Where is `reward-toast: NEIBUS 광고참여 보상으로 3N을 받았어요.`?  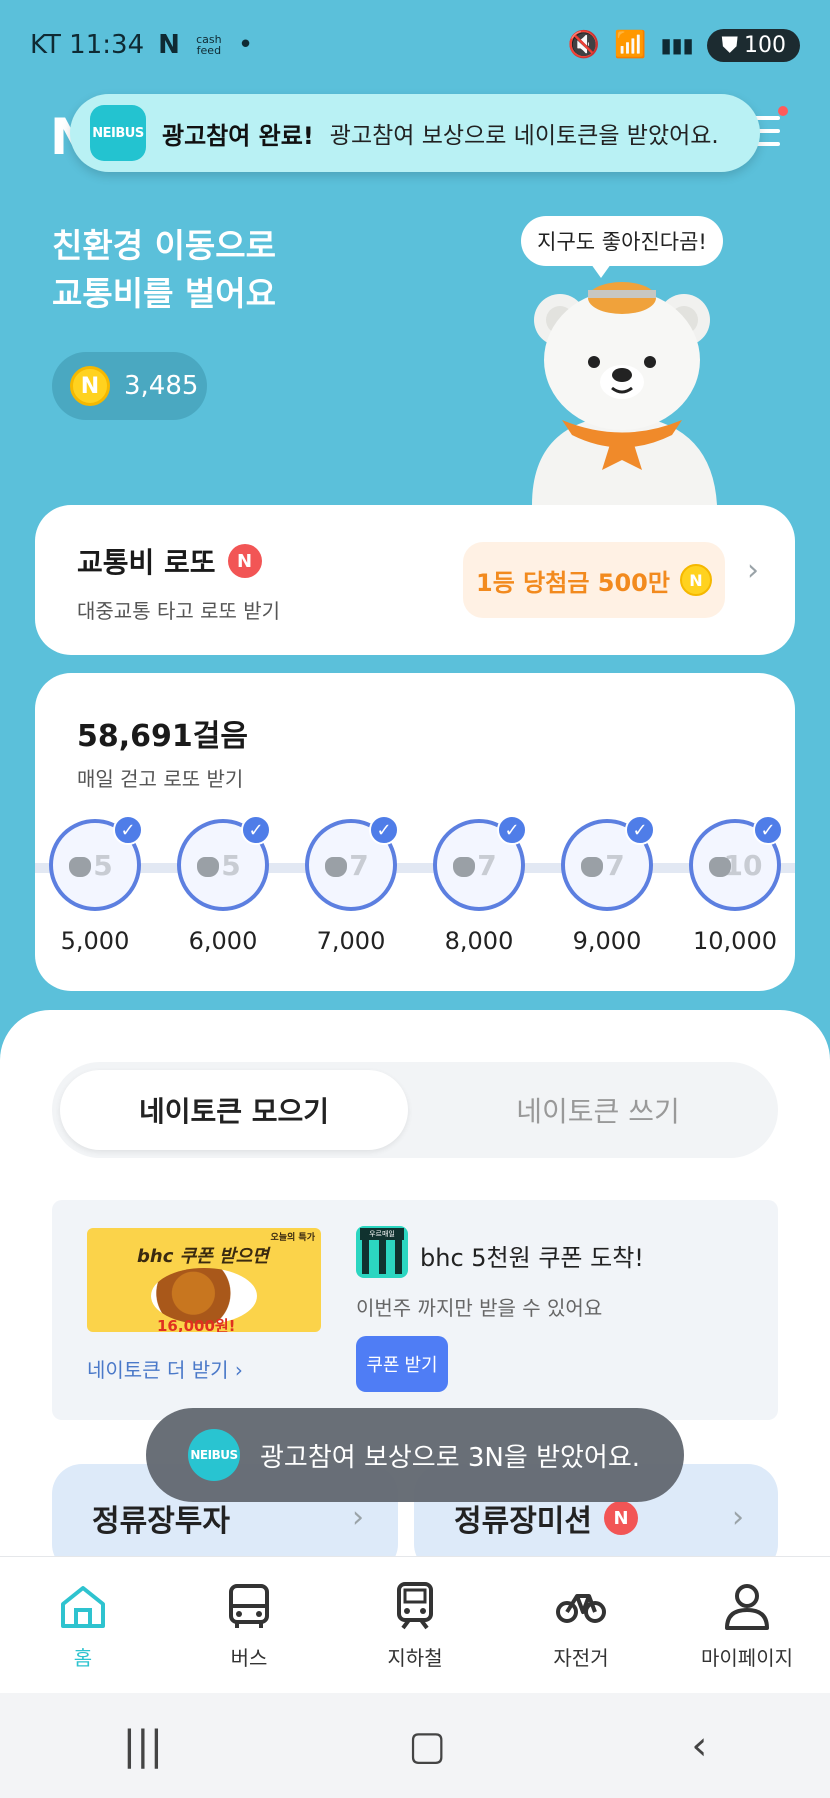
reward-toast: NEIBUS 광고참여 보상으로 3N을 받았어요. is located at coordinates (415, 1455).